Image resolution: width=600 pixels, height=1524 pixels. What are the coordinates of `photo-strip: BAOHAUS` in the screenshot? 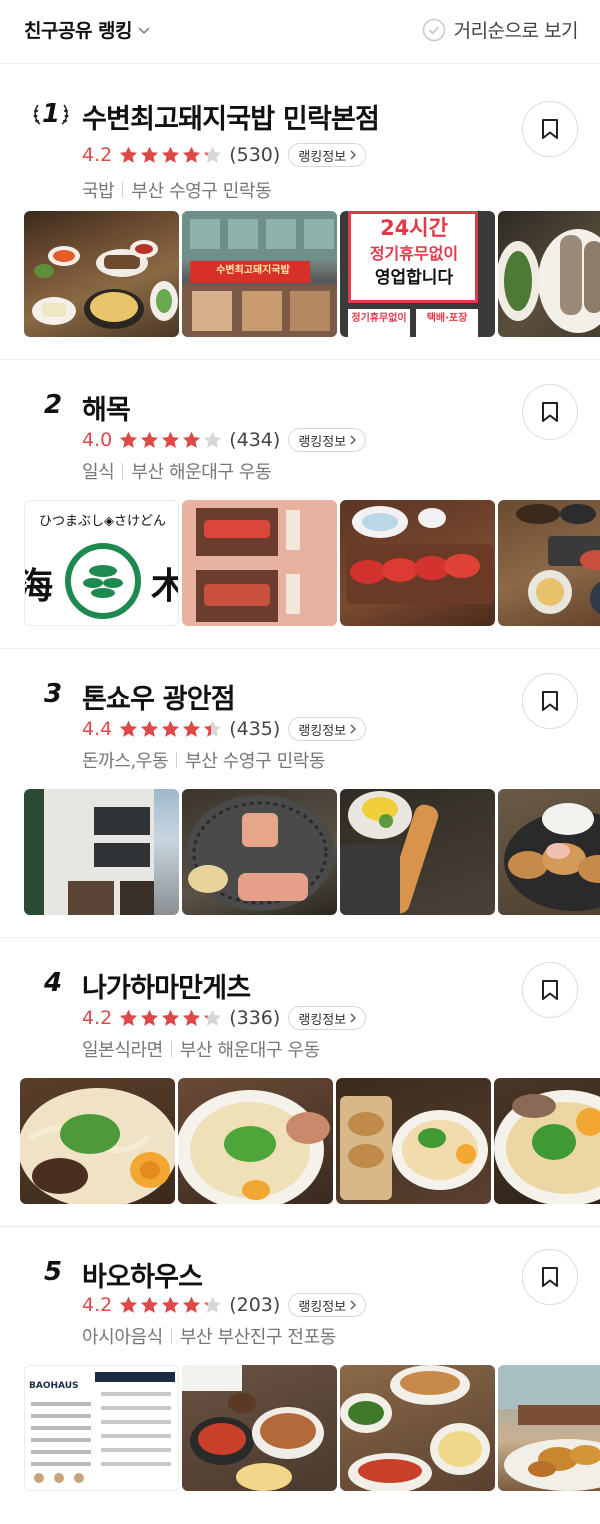 It's located at (300, 1428).